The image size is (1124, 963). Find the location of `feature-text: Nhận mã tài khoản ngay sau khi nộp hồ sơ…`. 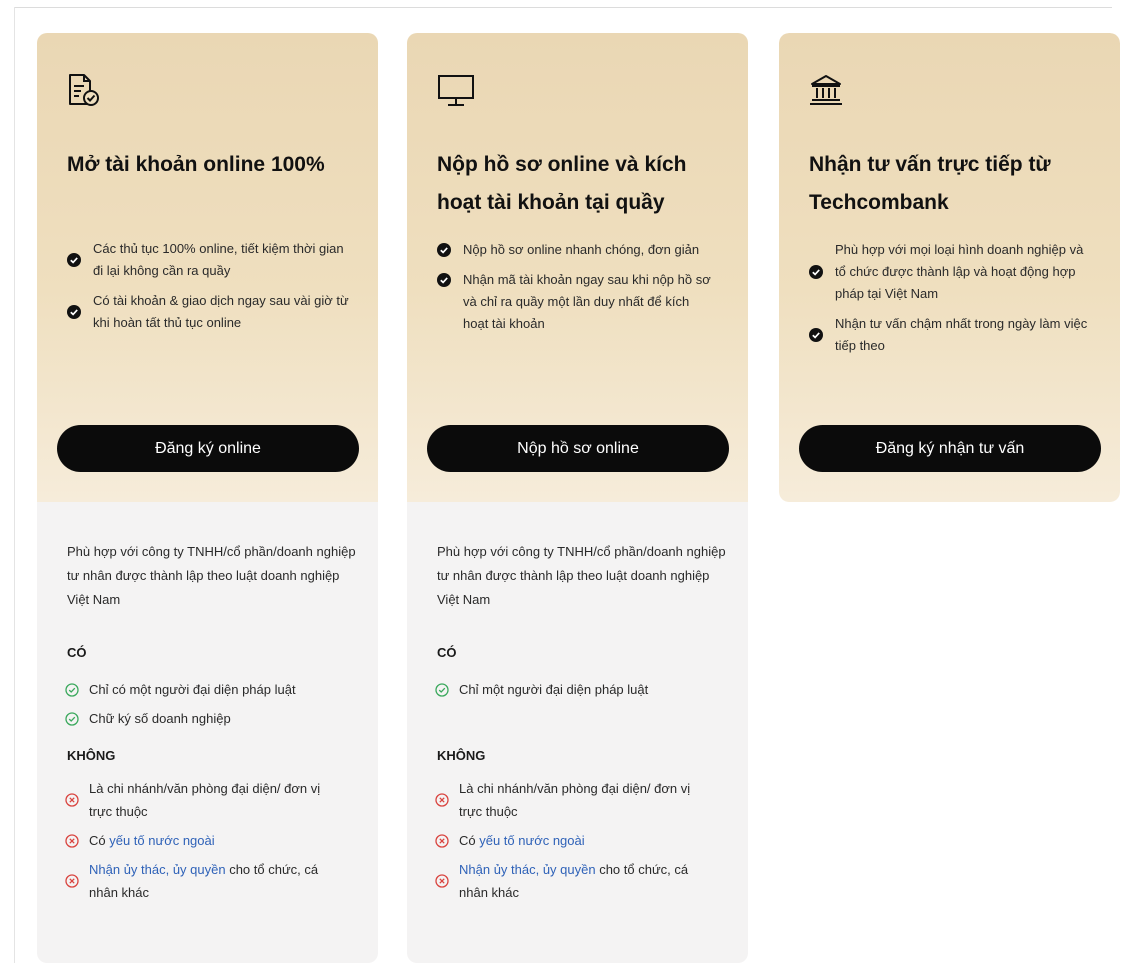

feature-text: Nhận mã tài khoản ngay sau khi nộp hồ sơ… is located at coordinates (587, 301).